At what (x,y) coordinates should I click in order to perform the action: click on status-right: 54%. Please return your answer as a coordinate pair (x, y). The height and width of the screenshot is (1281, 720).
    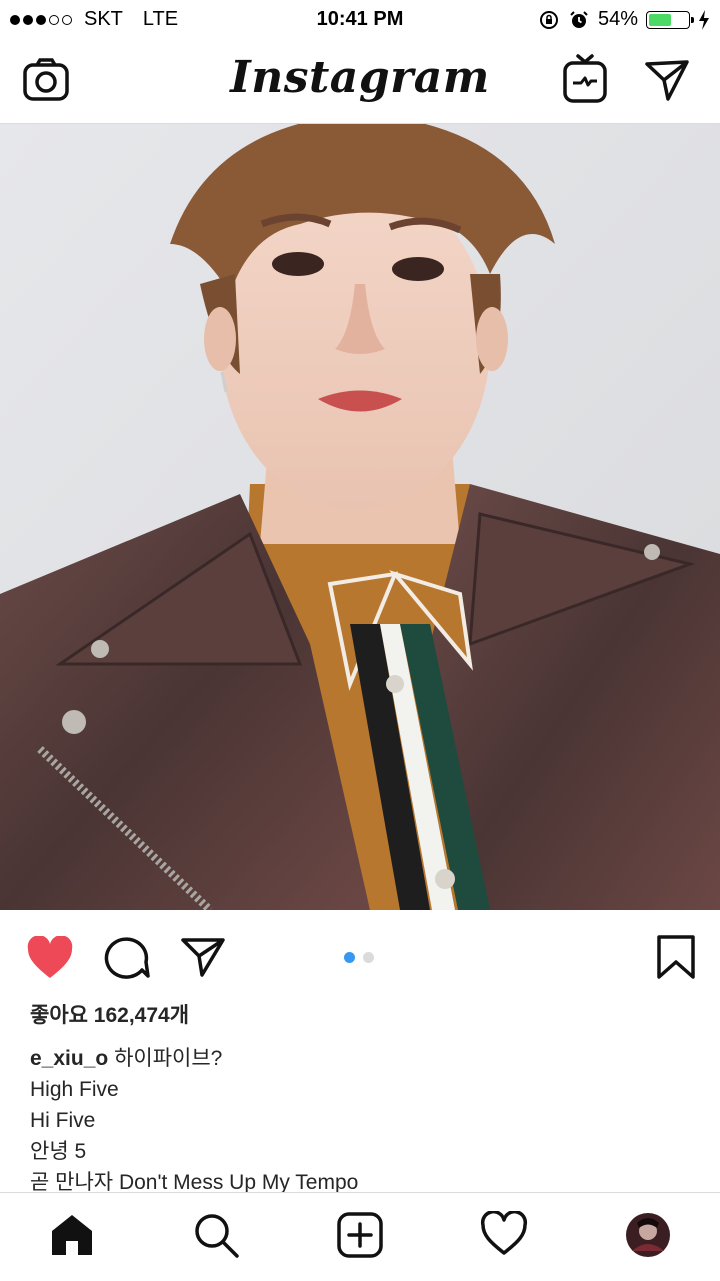
    Looking at the image, I should click on (624, 19).